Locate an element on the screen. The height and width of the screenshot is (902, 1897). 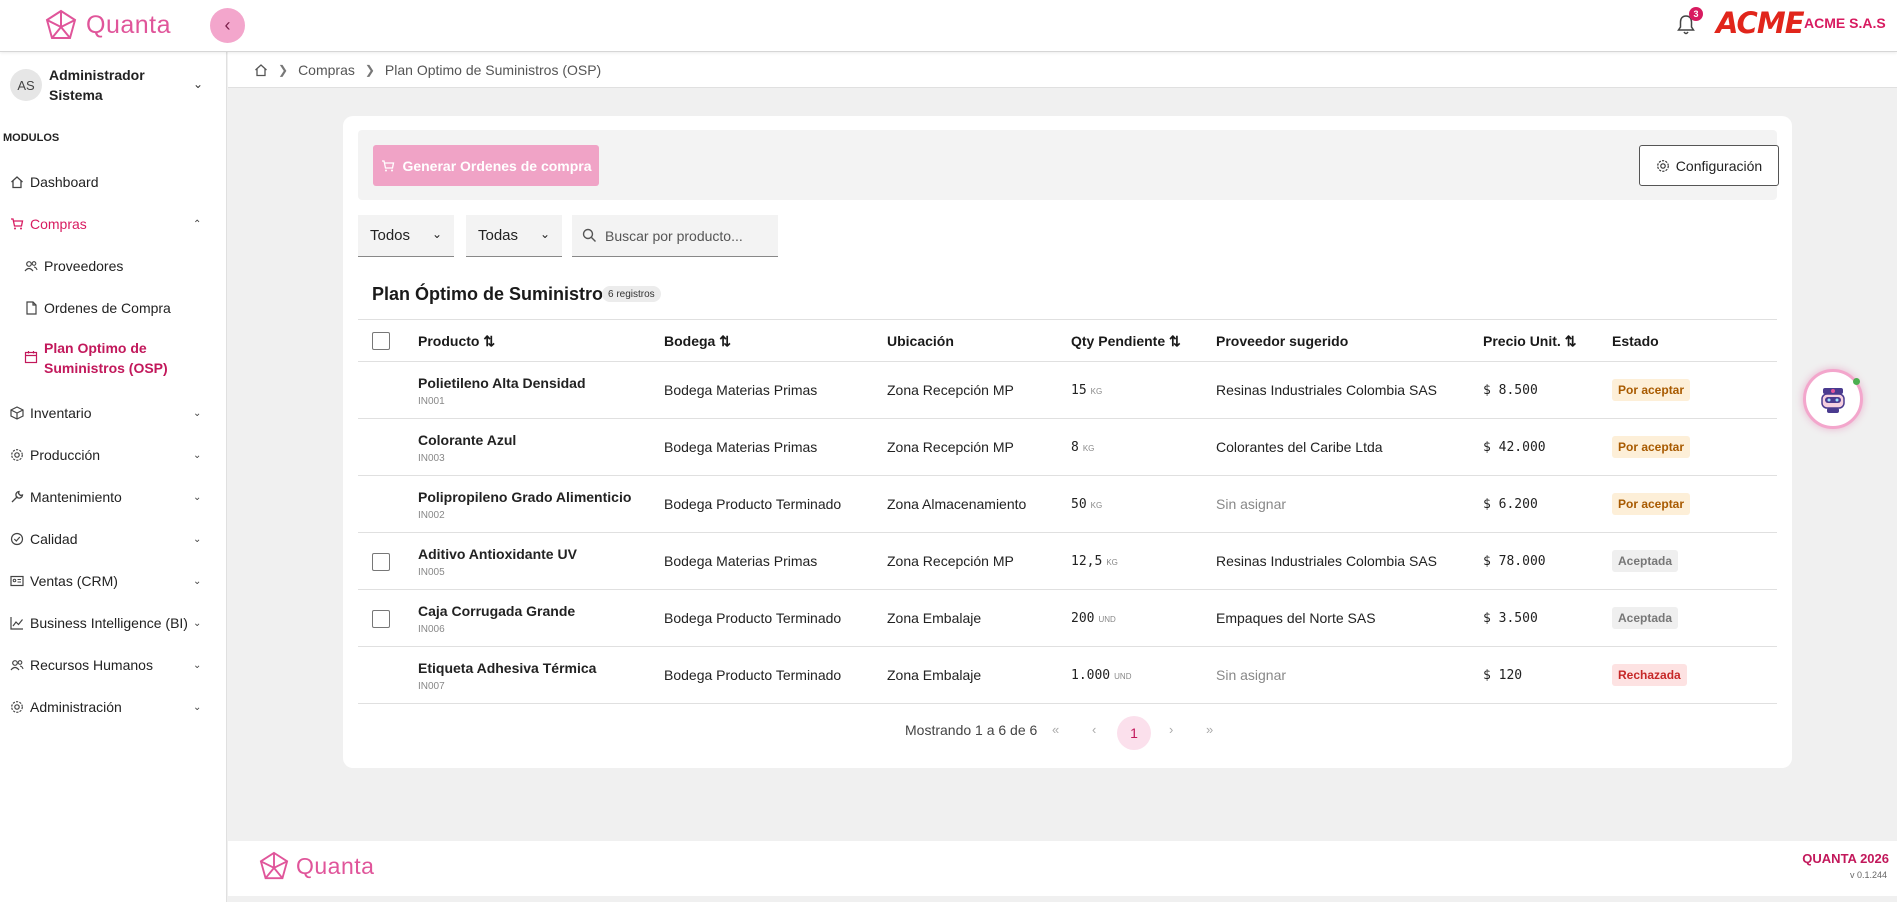
notifications-badge: 3 is located at coordinates (1696, 14).